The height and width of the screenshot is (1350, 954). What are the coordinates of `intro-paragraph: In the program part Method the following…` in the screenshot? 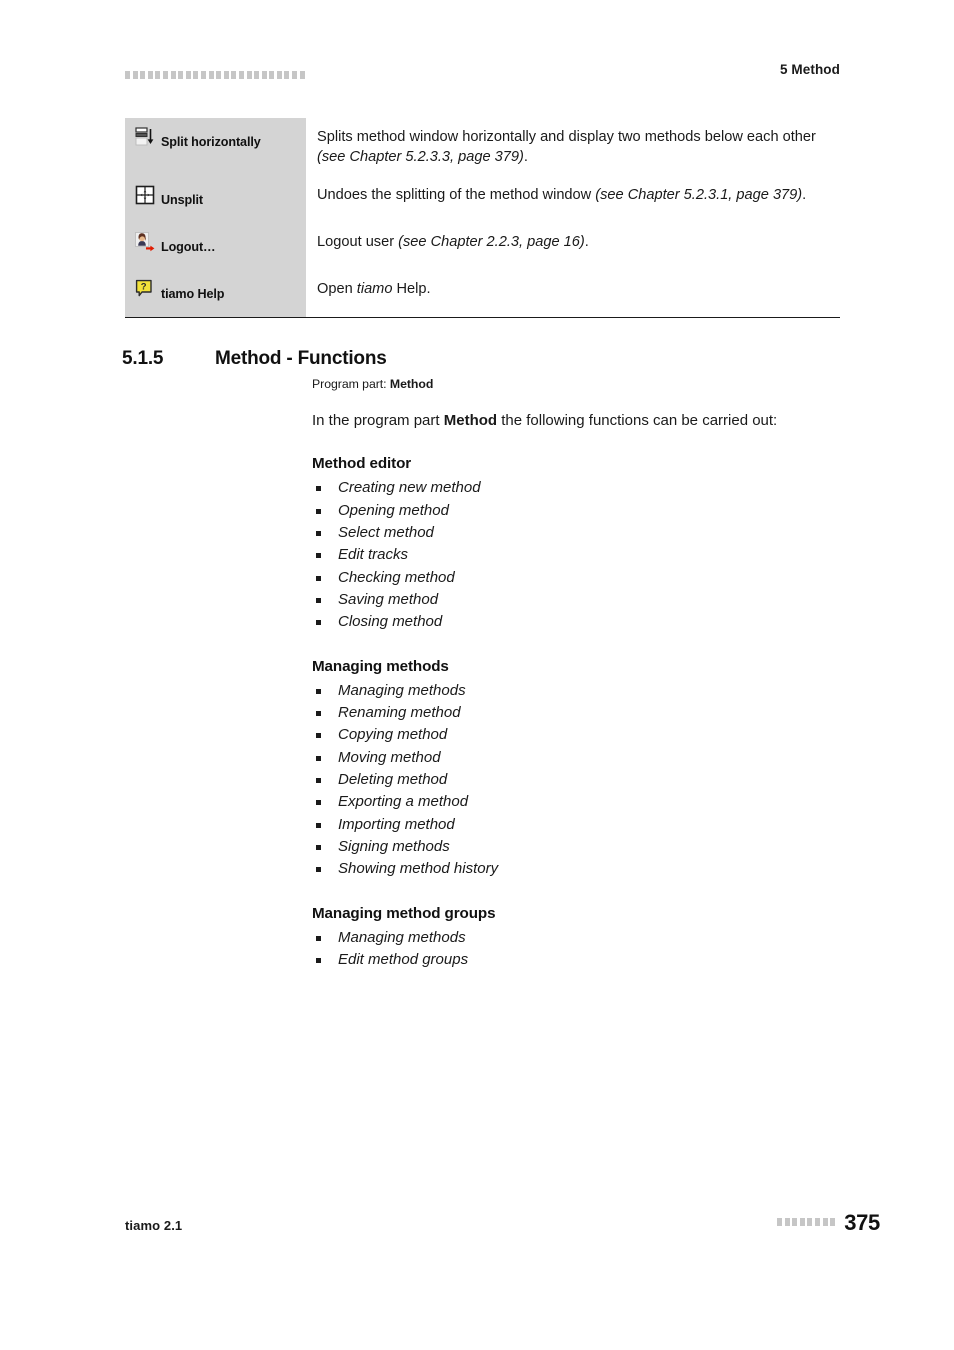 It's located at (577, 421).